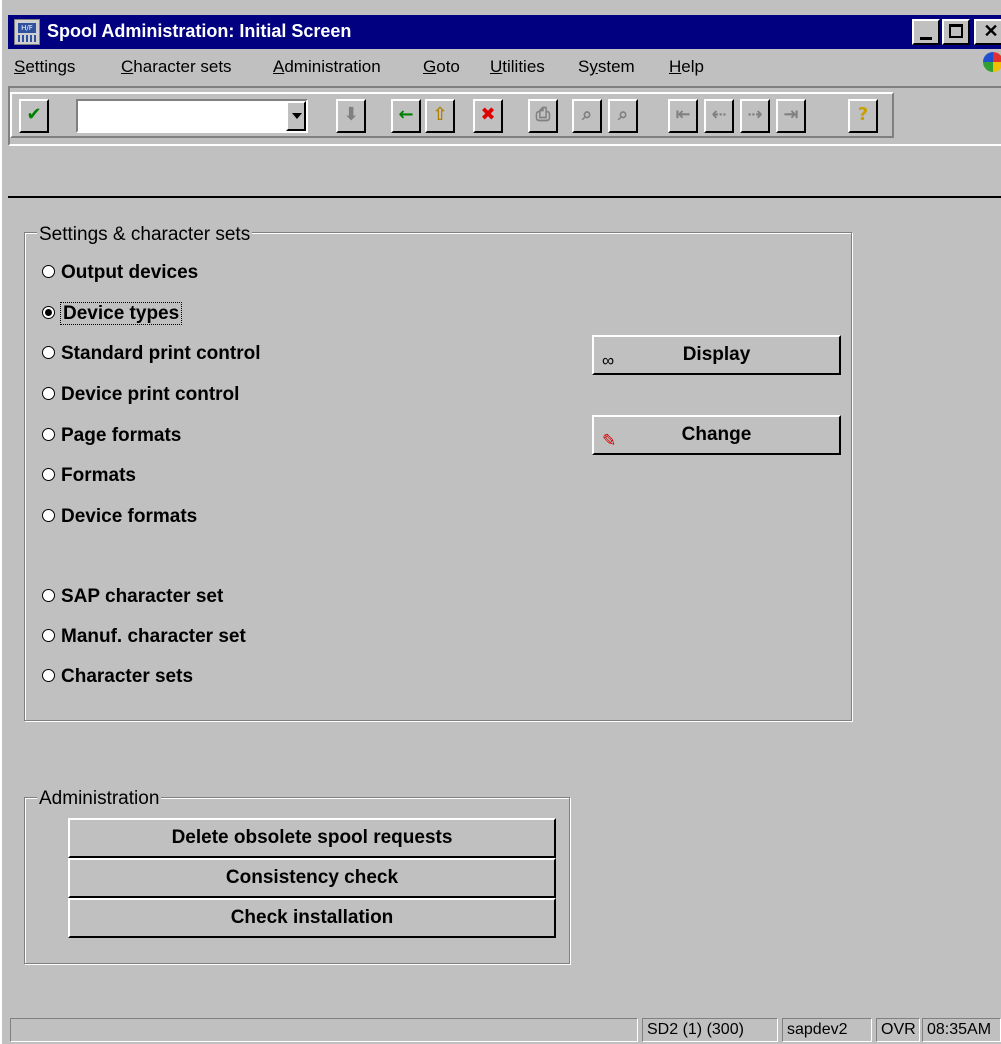  I want to click on command-history-dropdown, so click(296, 116).